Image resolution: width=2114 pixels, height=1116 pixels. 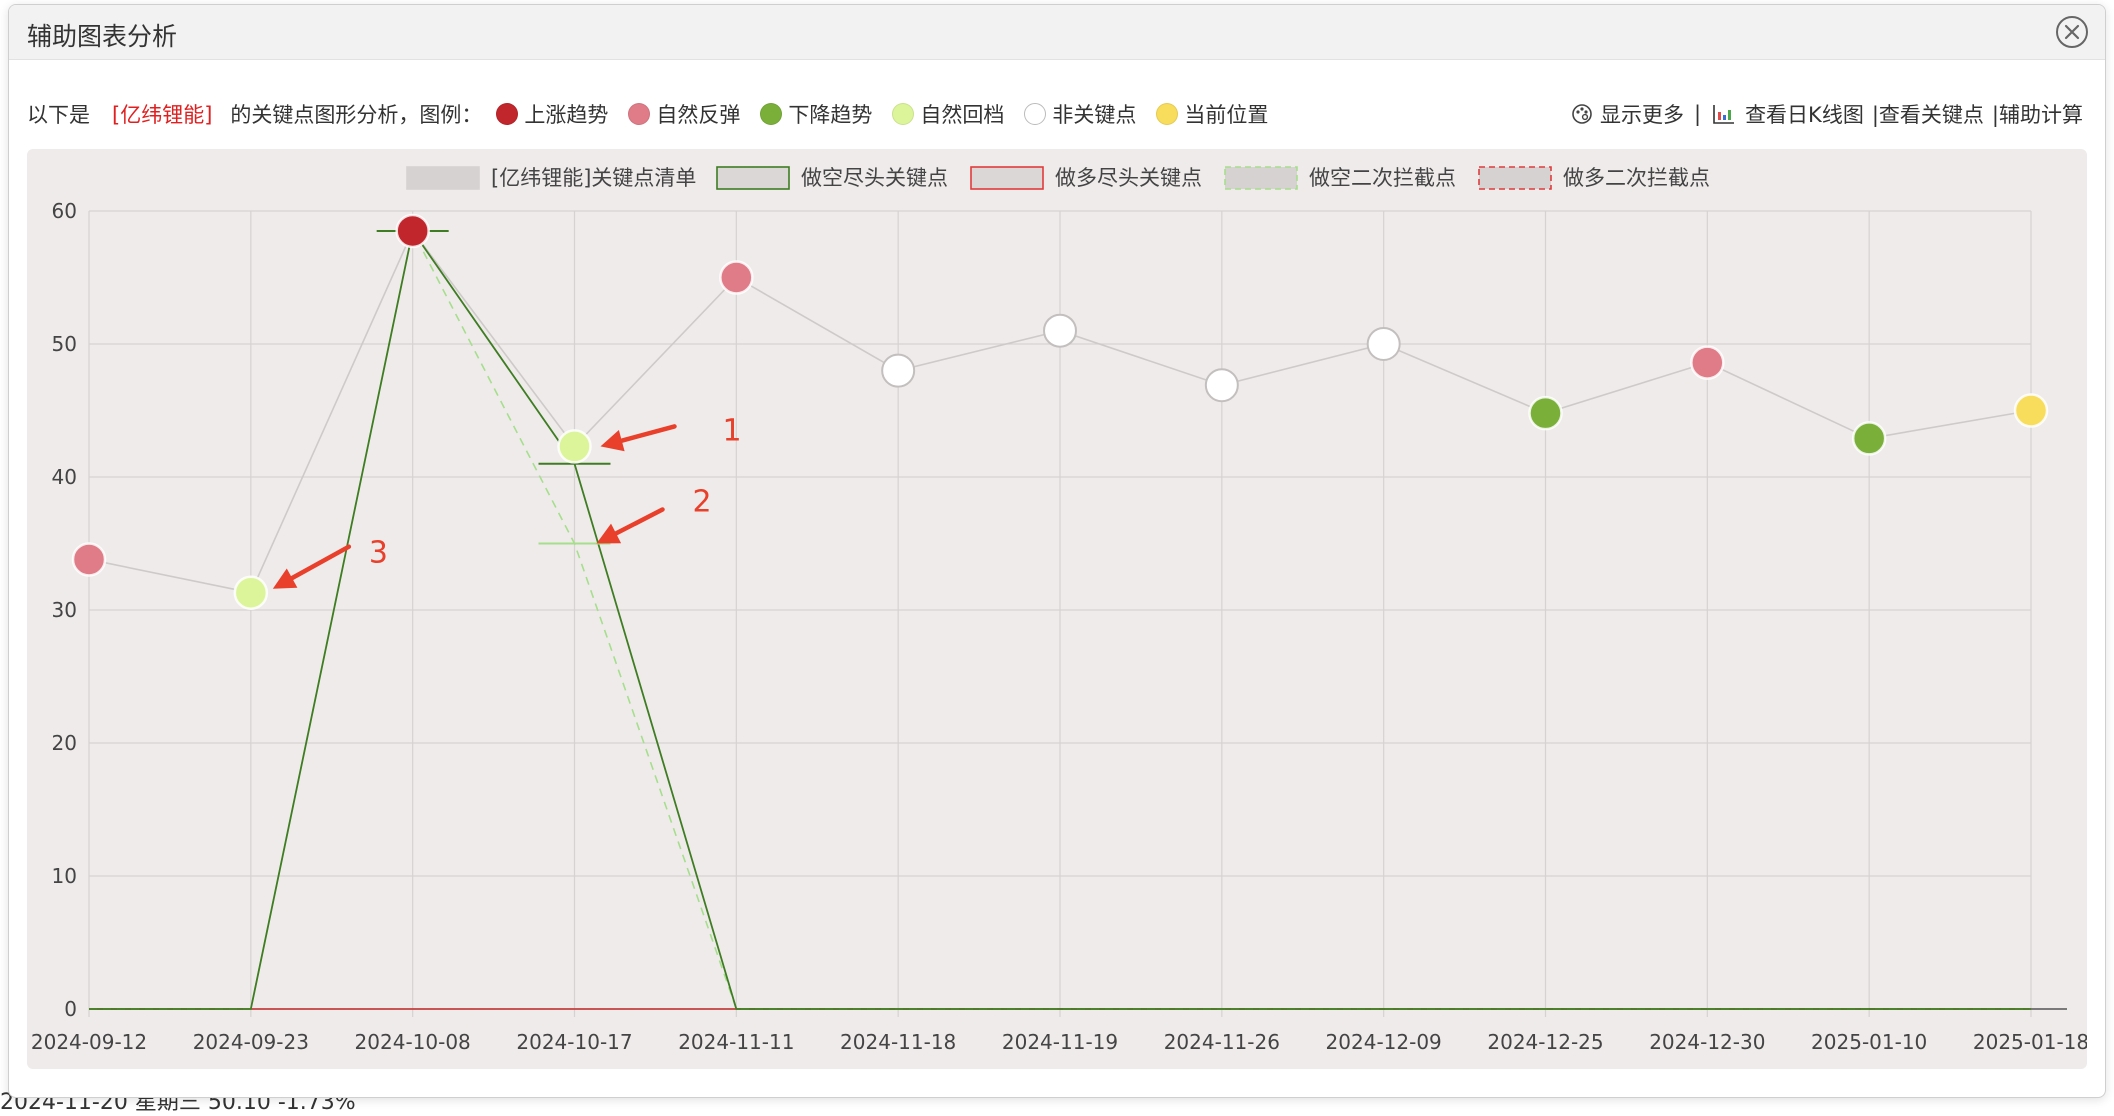 What do you see at coordinates (1226, 115) in the screenshot?
I see `legend-label: 当前位置` at bounding box center [1226, 115].